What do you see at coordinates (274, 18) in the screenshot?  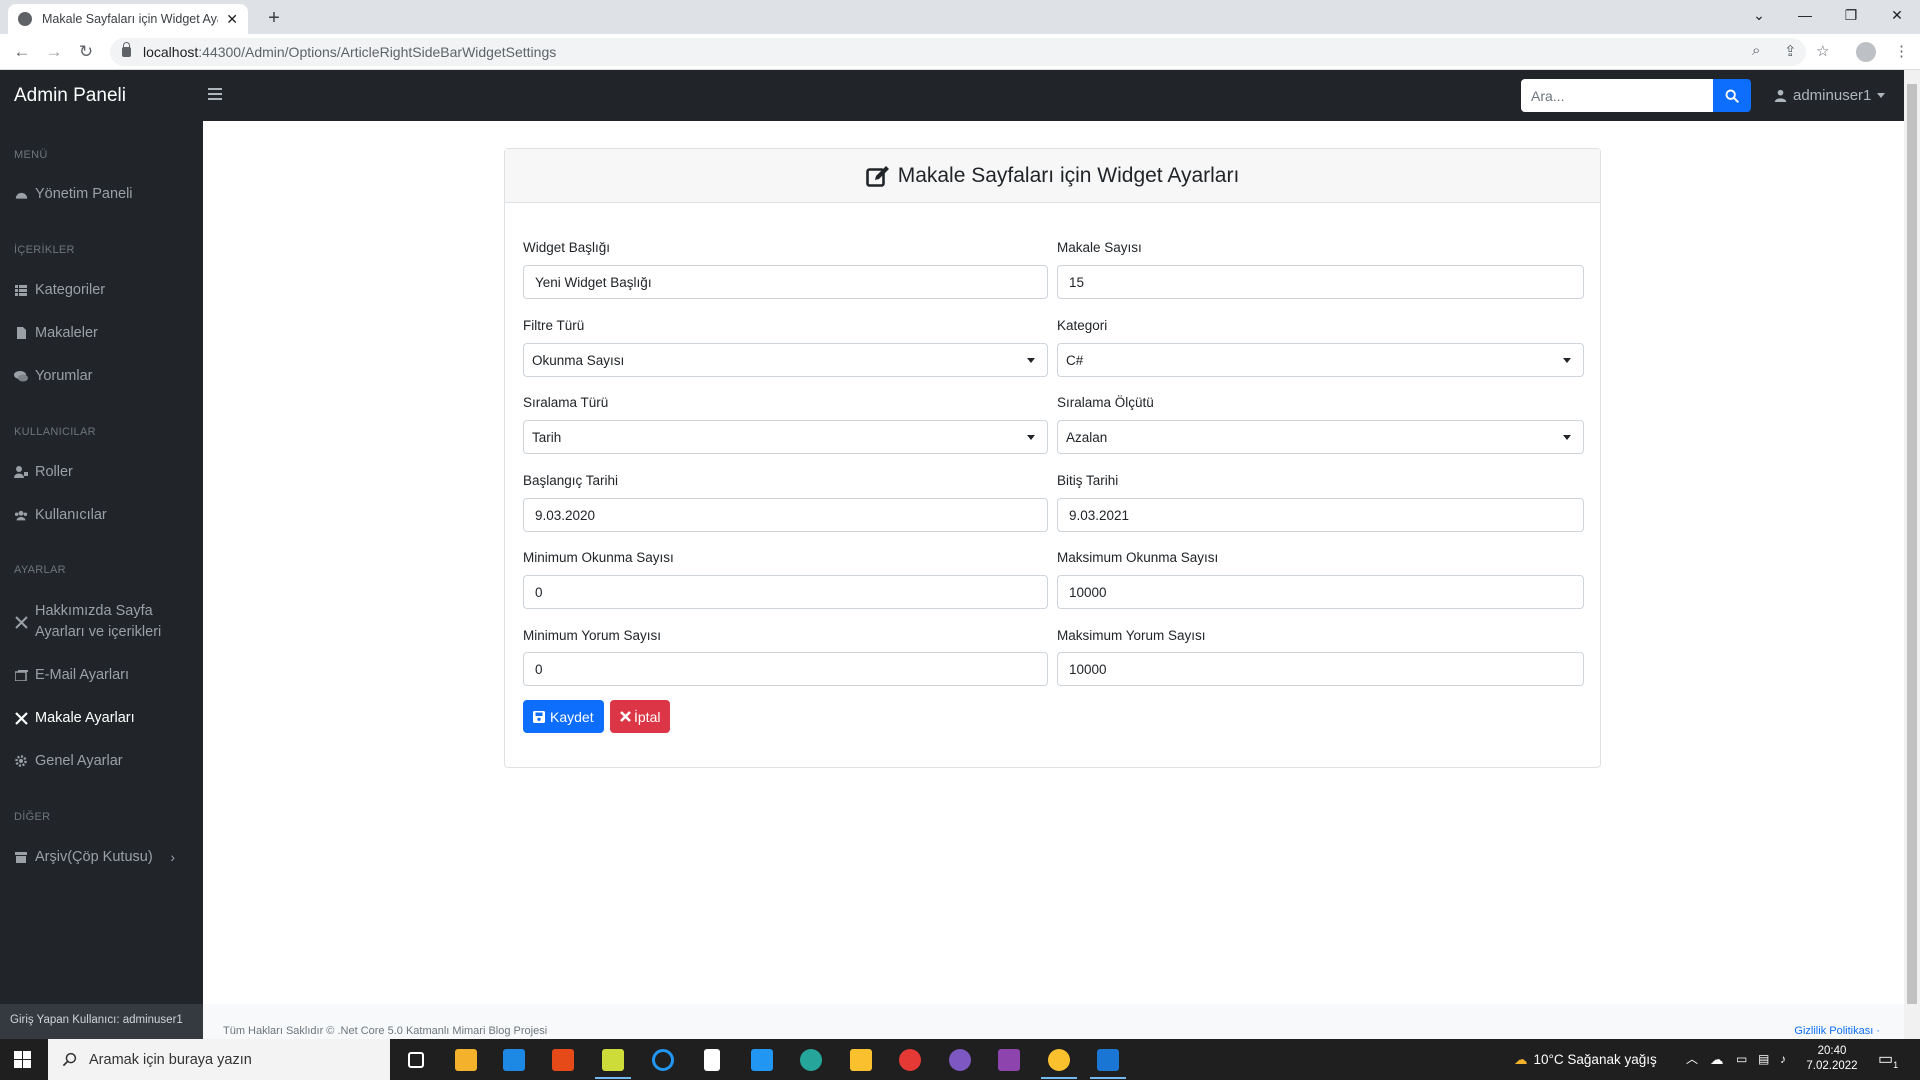 I see `new-tab-button: +` at bounding box center [274, 18].